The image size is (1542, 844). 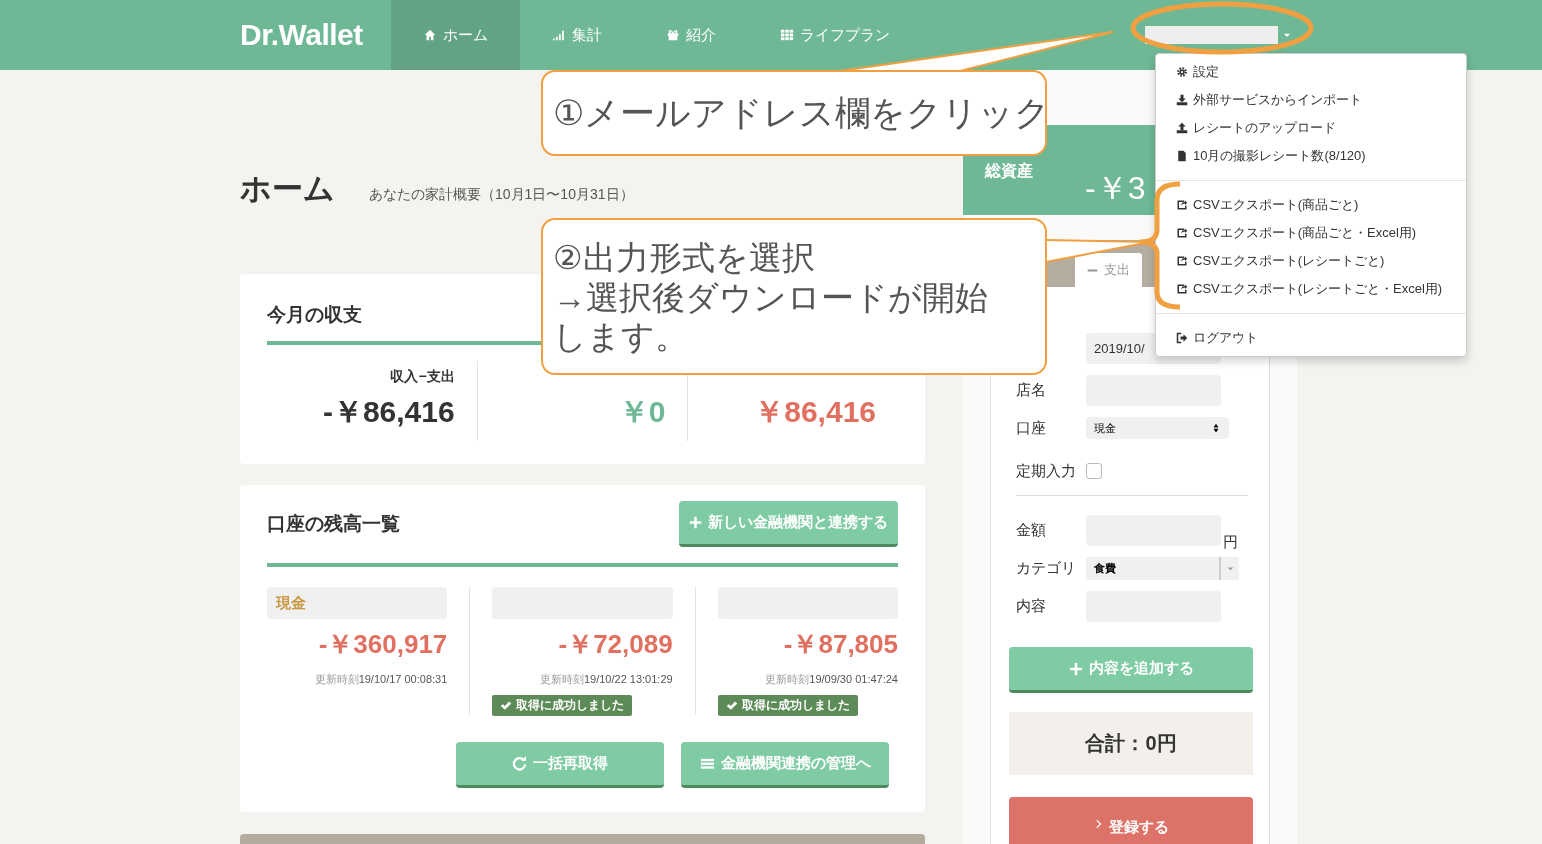 What do you see at coordinates (673, 35) in the screenshot?
I see `gift-icon` at bounding box center [673, 35].